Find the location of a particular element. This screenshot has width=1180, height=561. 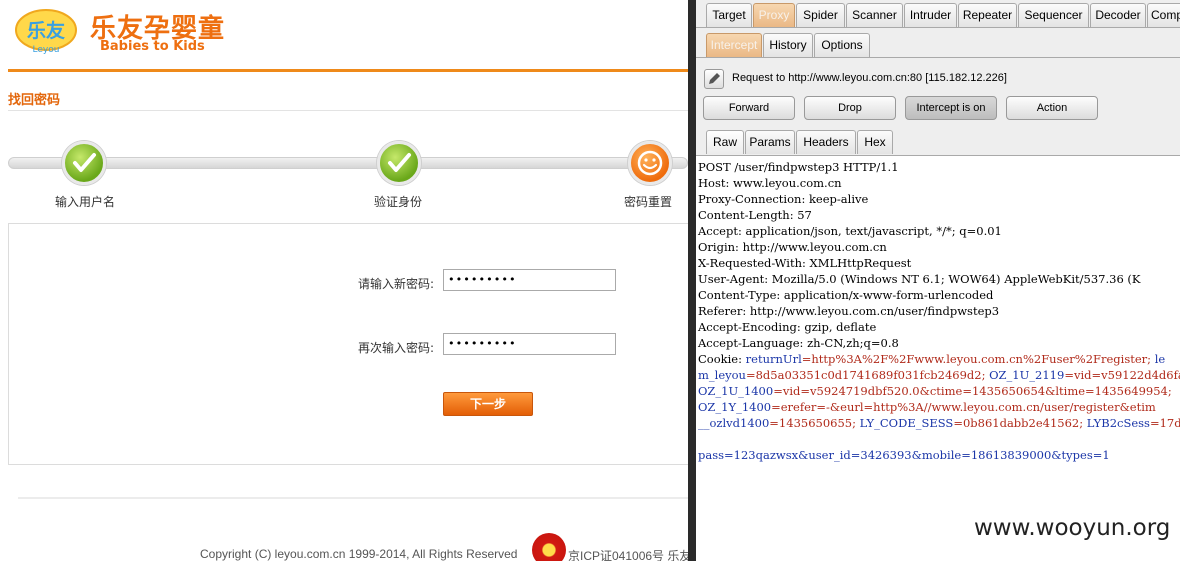

tab-headers: Headers is located at coordinates (826, 142).